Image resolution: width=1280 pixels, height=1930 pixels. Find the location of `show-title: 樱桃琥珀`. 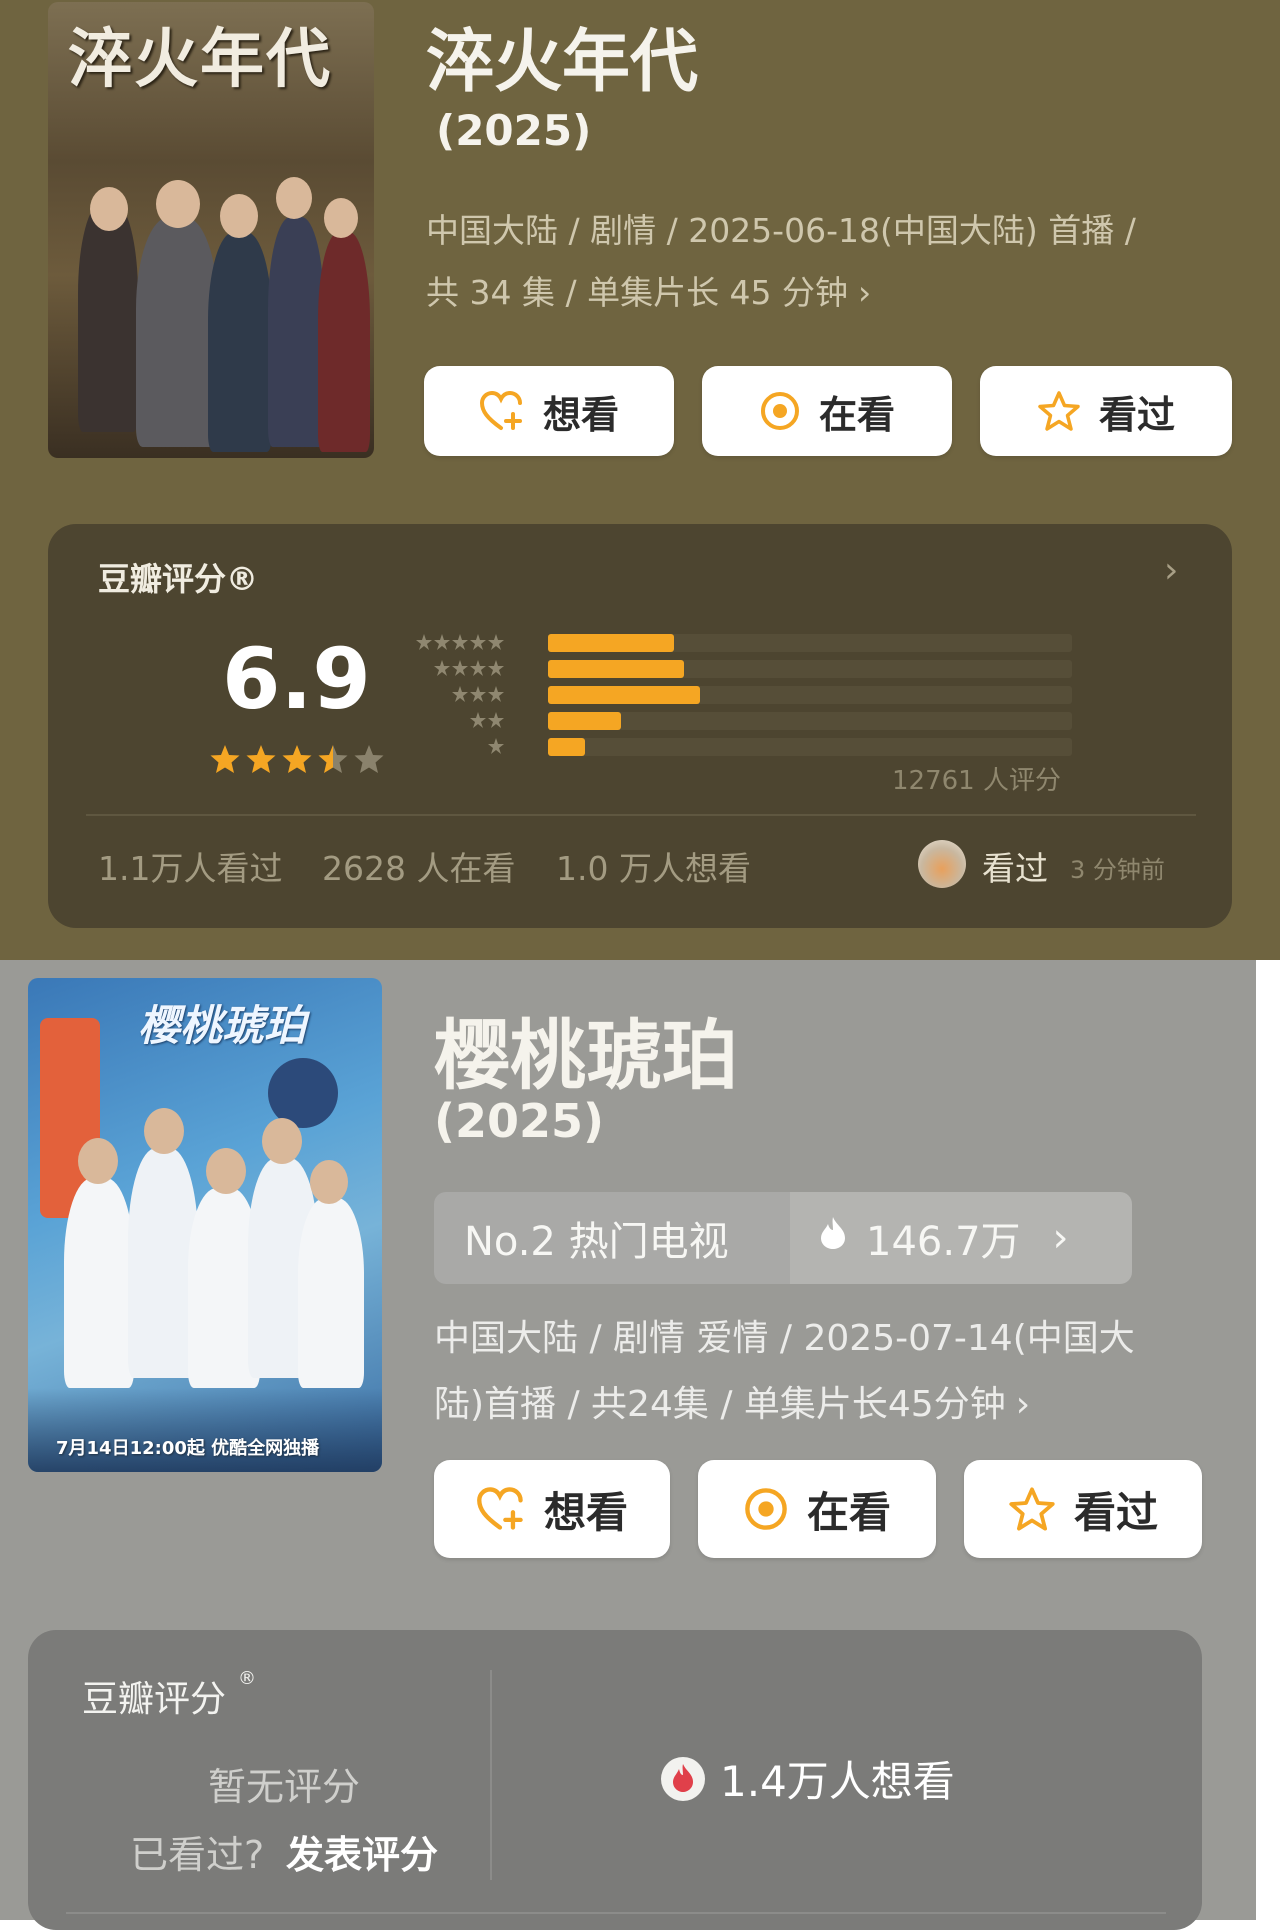

show-title: 樱桃琥珀 is located at coordinates (586, 1055).